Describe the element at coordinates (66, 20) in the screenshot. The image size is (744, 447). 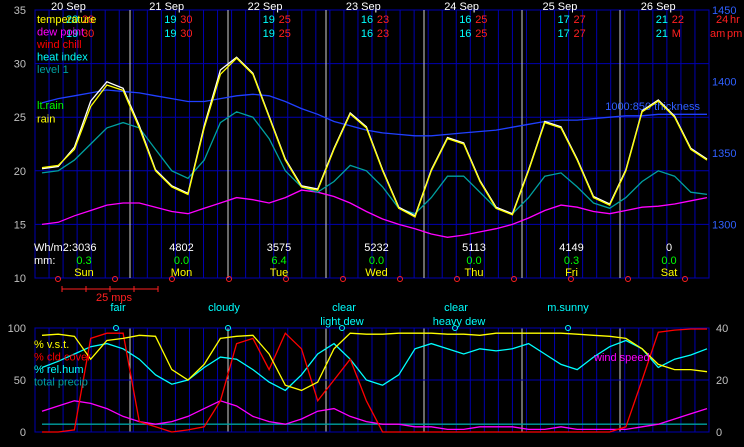
I see `legend-temperature: temperature` at that location.